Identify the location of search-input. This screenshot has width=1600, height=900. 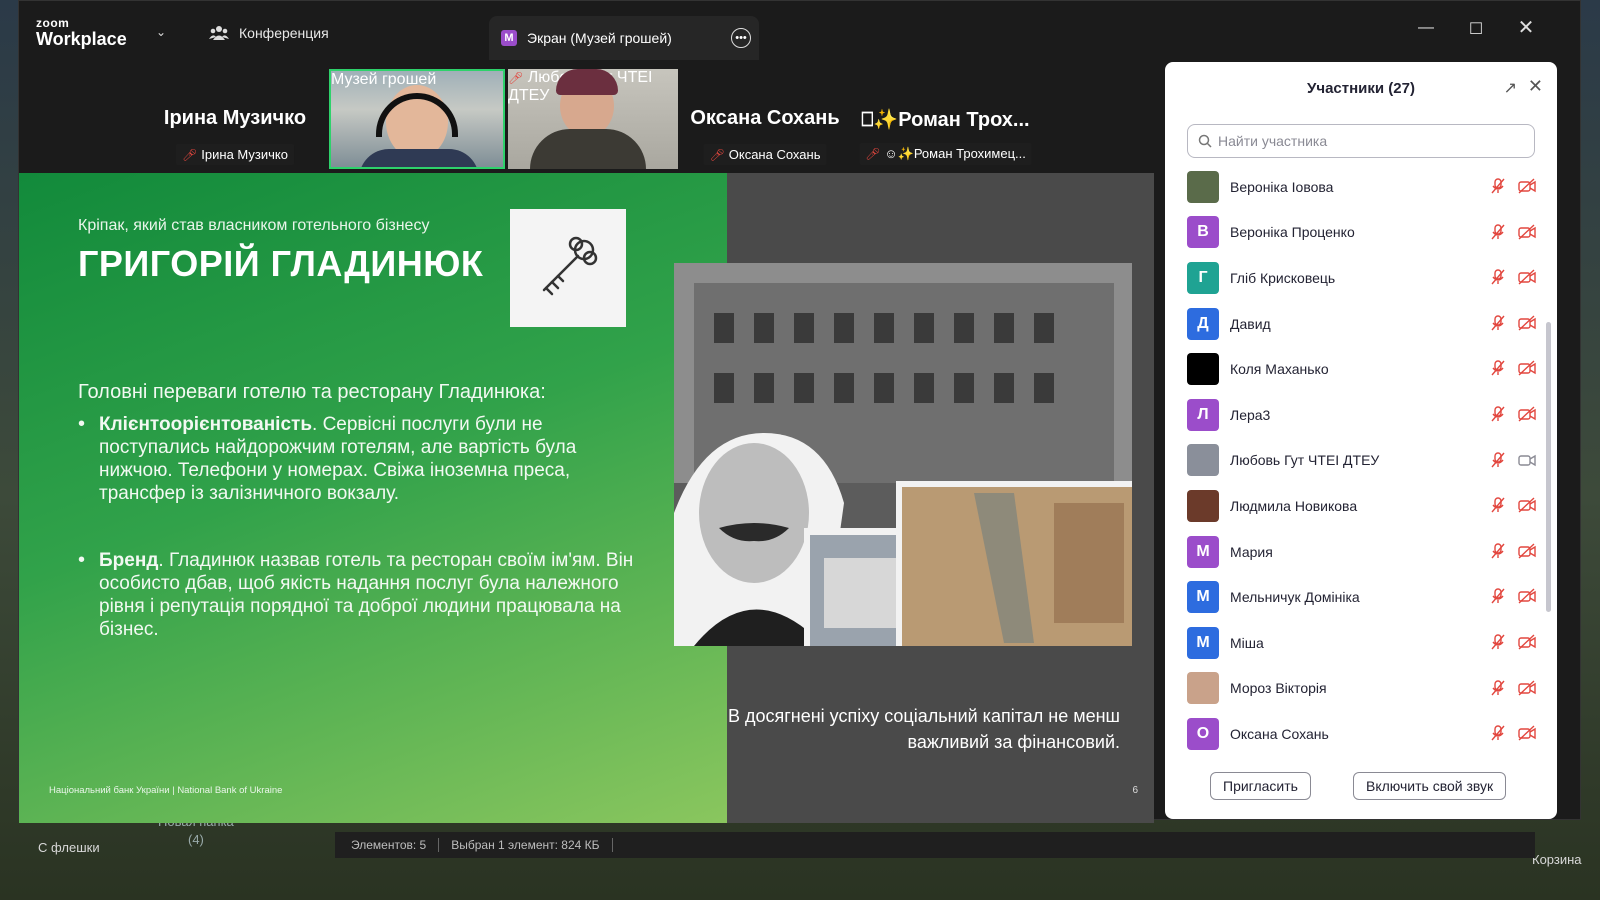
(1368, 141).